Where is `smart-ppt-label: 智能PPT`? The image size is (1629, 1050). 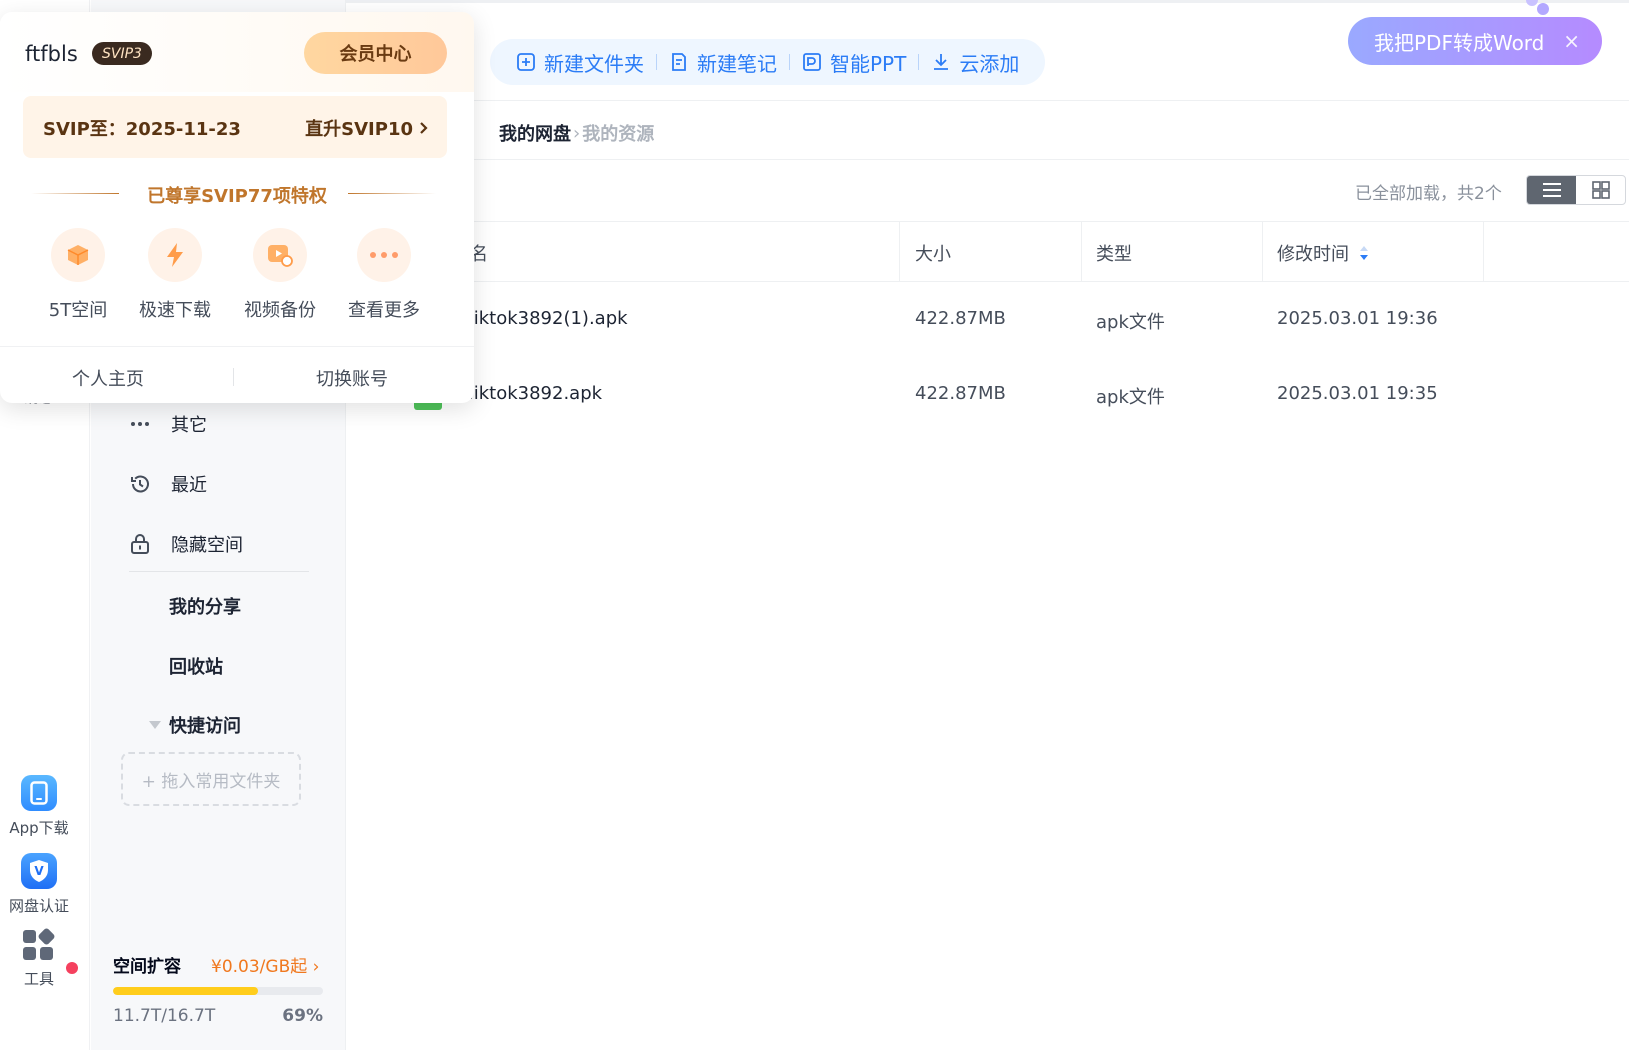 smart-ppt-label: 智能PPT is located at coordinates (868, 63).